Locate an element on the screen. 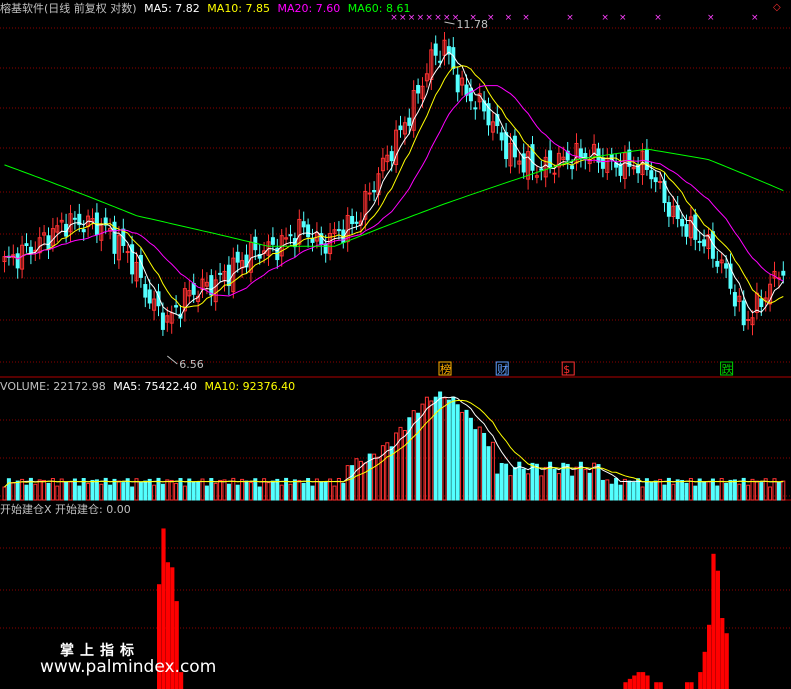 The image size is (791, 689). ma5-legend: MA5: 7.82 is located at coordinates (172, 8).